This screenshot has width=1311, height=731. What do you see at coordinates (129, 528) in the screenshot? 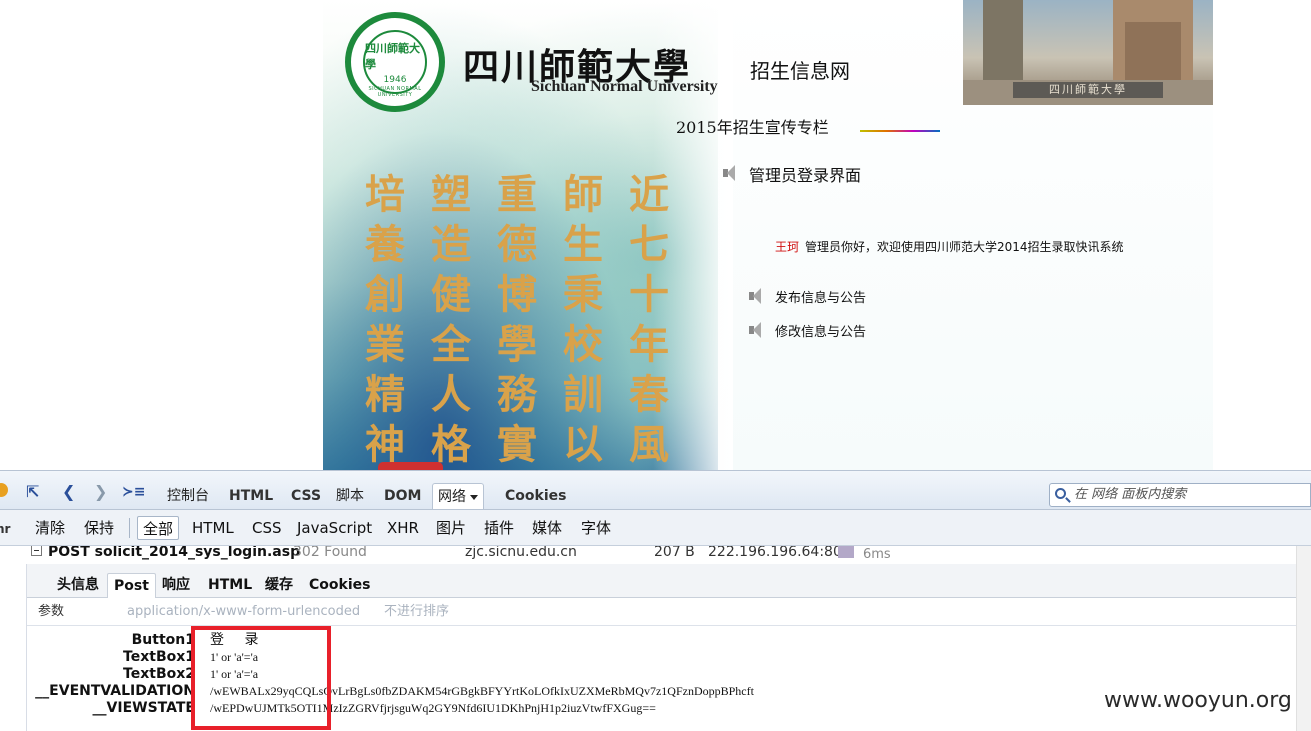
I see `toolbar-separator` at bounding box center [129, 528].